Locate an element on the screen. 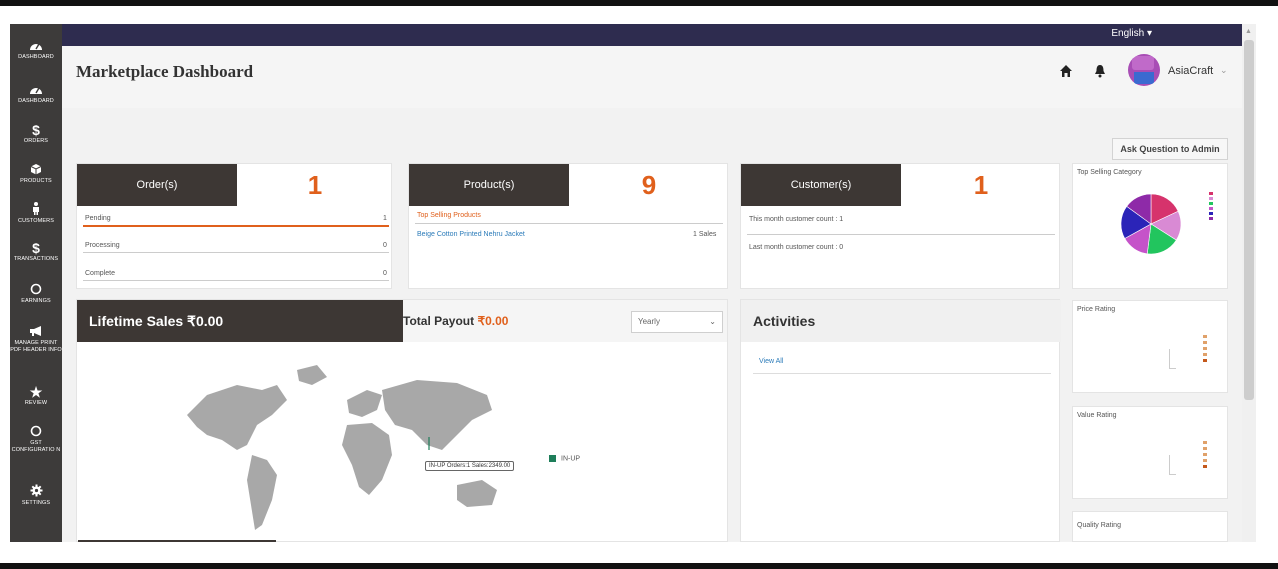 The image size is (1278, 569). circle-icon is located at coordinates (36, 432).